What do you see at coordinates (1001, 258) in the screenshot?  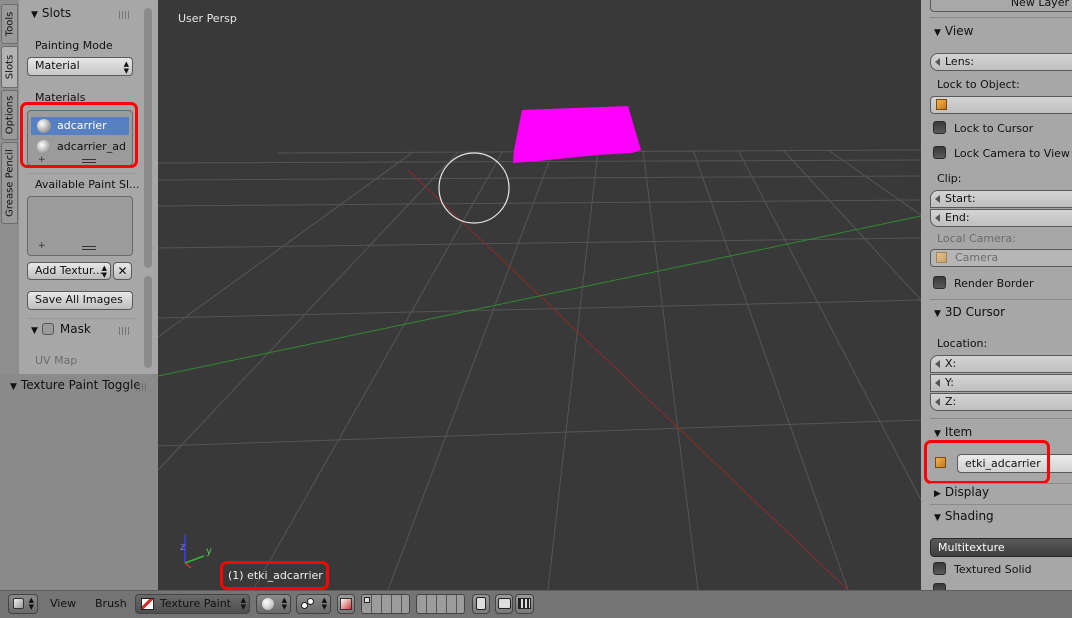 I see `local-camera-field: Camera` at bounding box center [1001, 258].